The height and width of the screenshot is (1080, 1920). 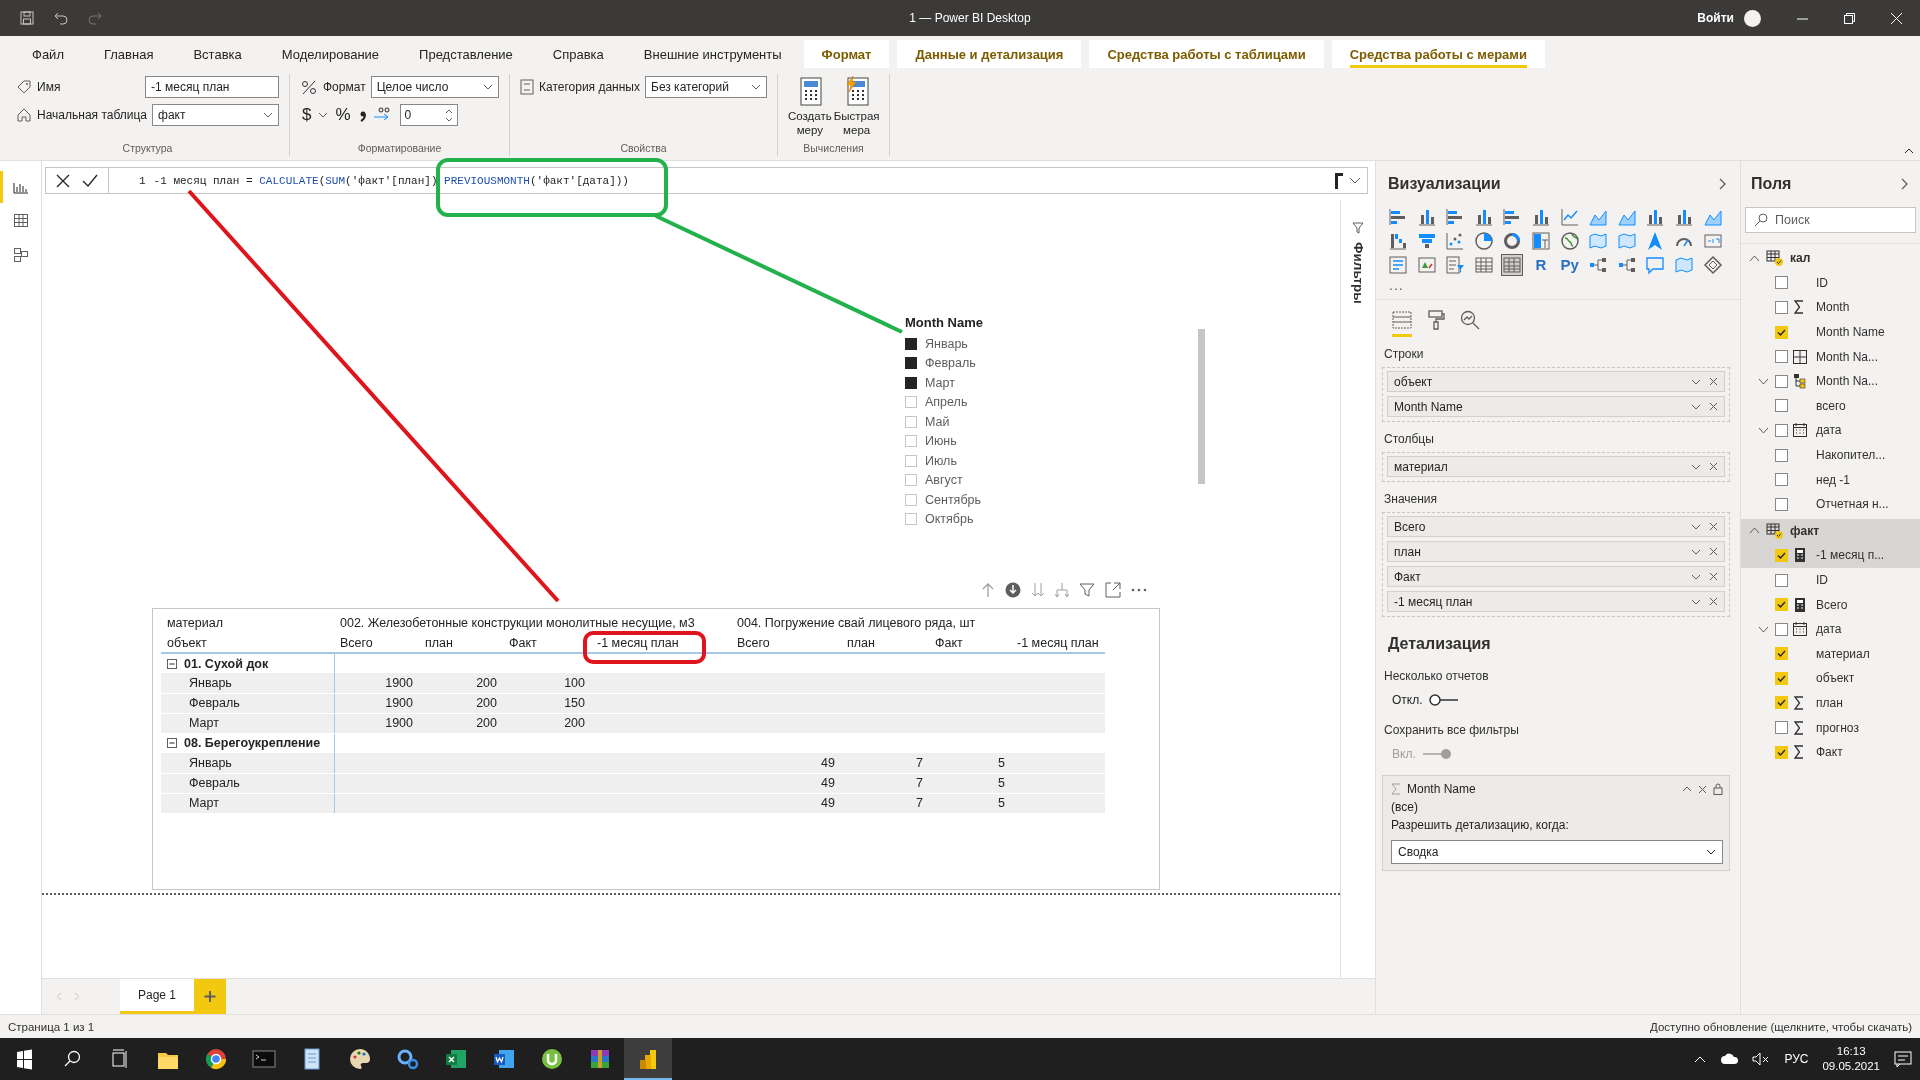 I want to click on ribbon-tab: Формат, so click(x=846, y=54).